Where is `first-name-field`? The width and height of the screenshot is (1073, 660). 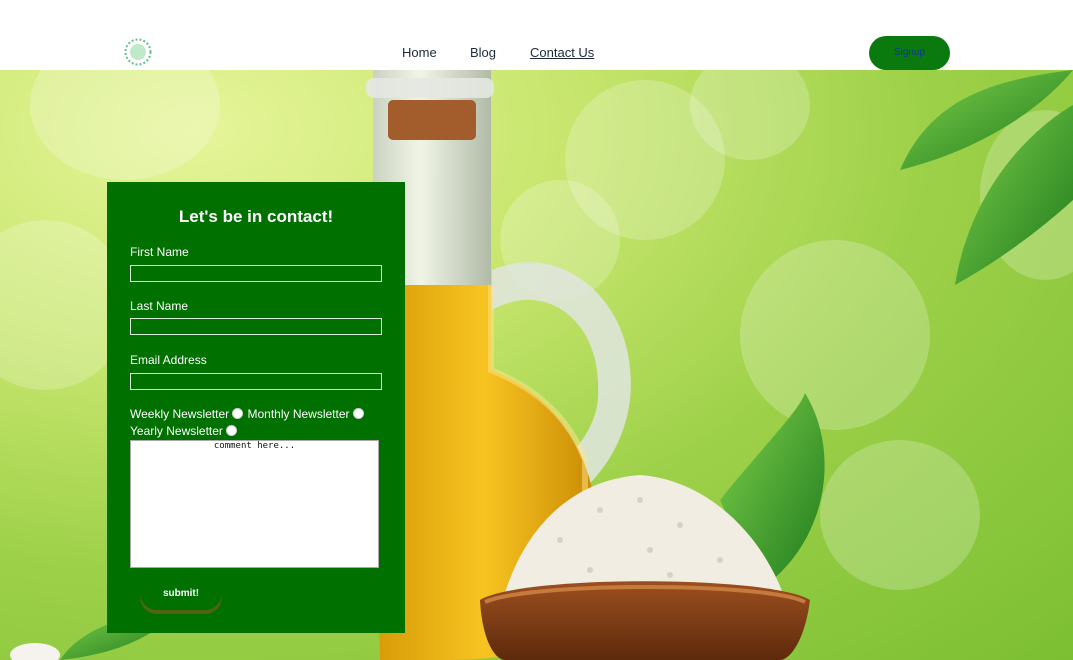 first-name-field is located at coordinates (256, 273).